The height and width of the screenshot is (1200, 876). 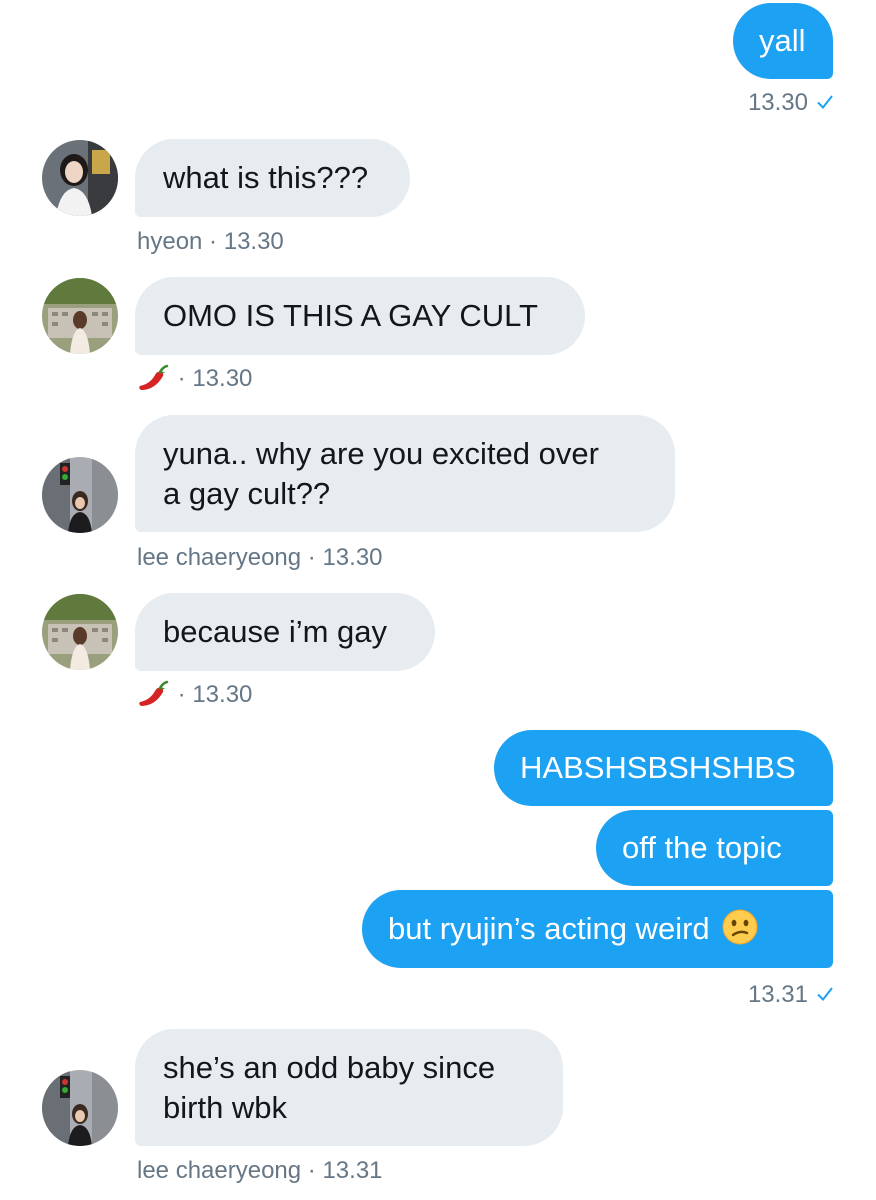 What do you see at coordinates (266, 177) in the screenshot?
I see `message-text: what is this???` at bounding box center [266, 177].